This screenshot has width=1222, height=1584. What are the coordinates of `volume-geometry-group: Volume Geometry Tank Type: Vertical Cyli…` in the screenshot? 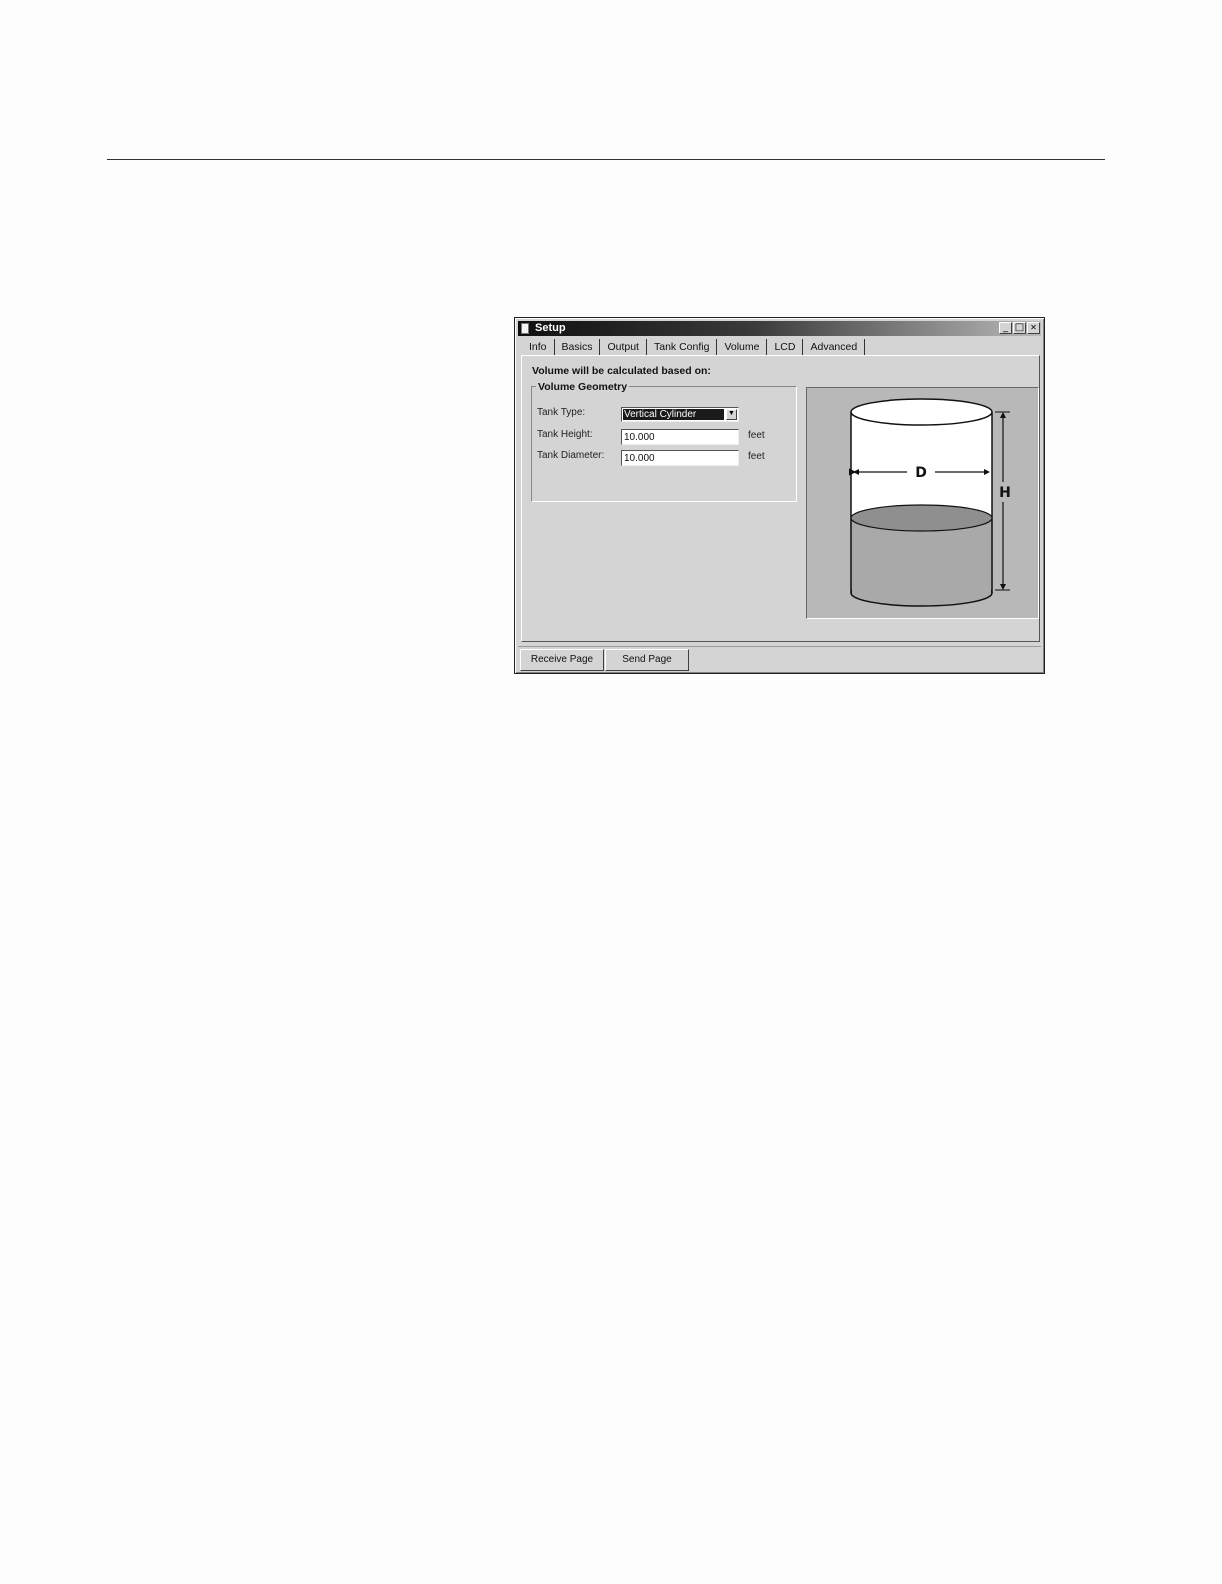 It's located at (664, 441).